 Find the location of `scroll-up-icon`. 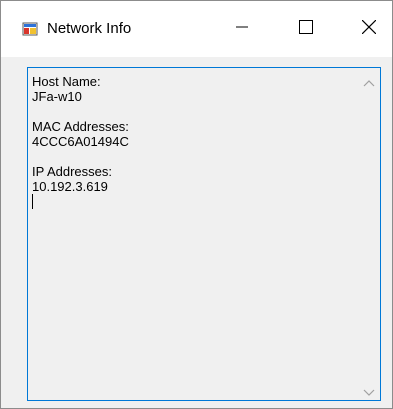

scroll-up-icon is located at coordinates (369, 81).